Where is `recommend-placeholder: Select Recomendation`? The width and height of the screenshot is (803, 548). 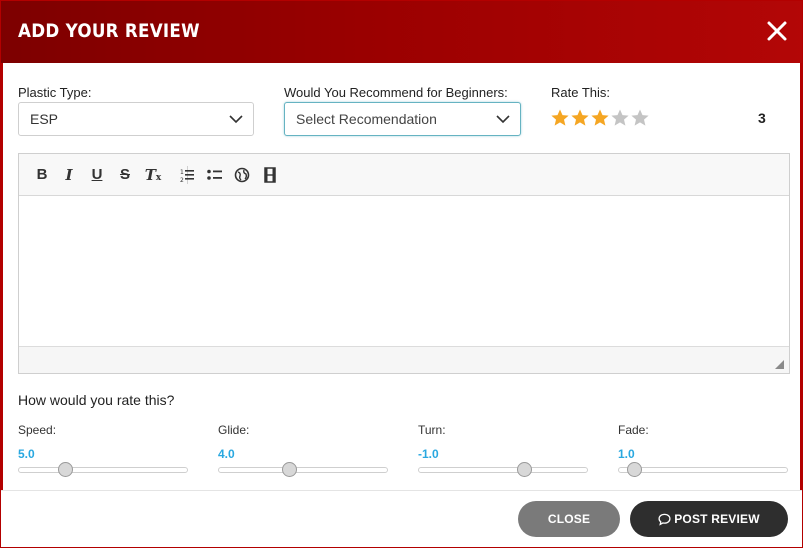
recommend-placeholder: Select Recomendation is located at coordinates (366, 119).